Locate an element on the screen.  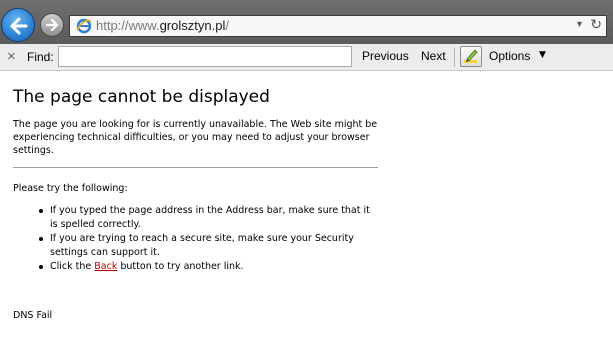
error-code: DNS Fail is located at coordinates (33, 315).